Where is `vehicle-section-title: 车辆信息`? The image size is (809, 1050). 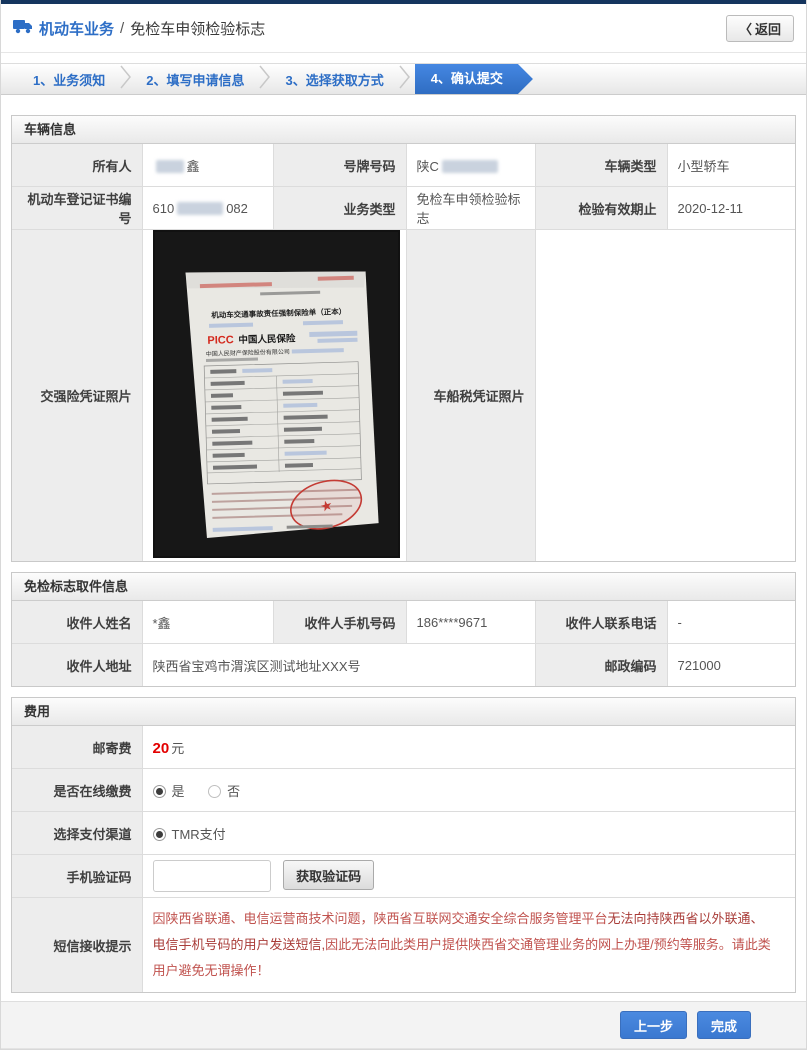 vehicle-section-title: 车辆信息 is located at coordinates (403, 130).